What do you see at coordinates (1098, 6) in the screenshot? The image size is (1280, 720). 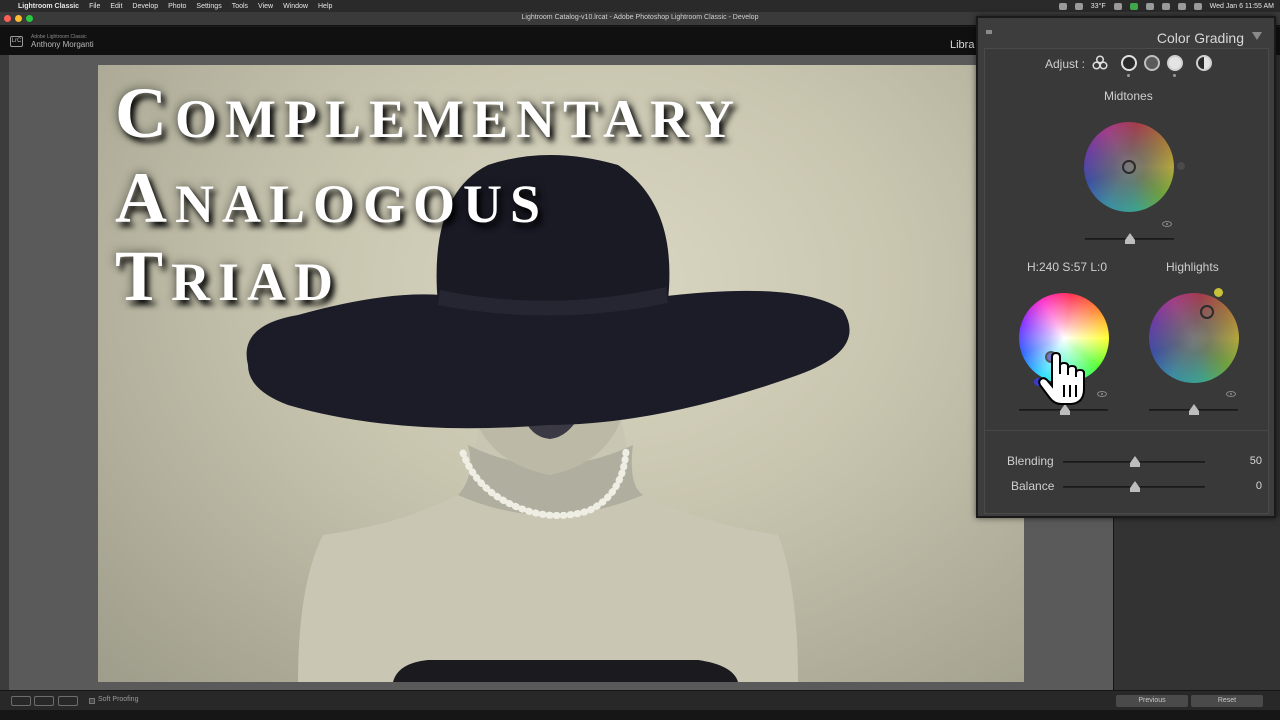 I see `temperature-readout: 33°F` at bounding box center [1098, 6].